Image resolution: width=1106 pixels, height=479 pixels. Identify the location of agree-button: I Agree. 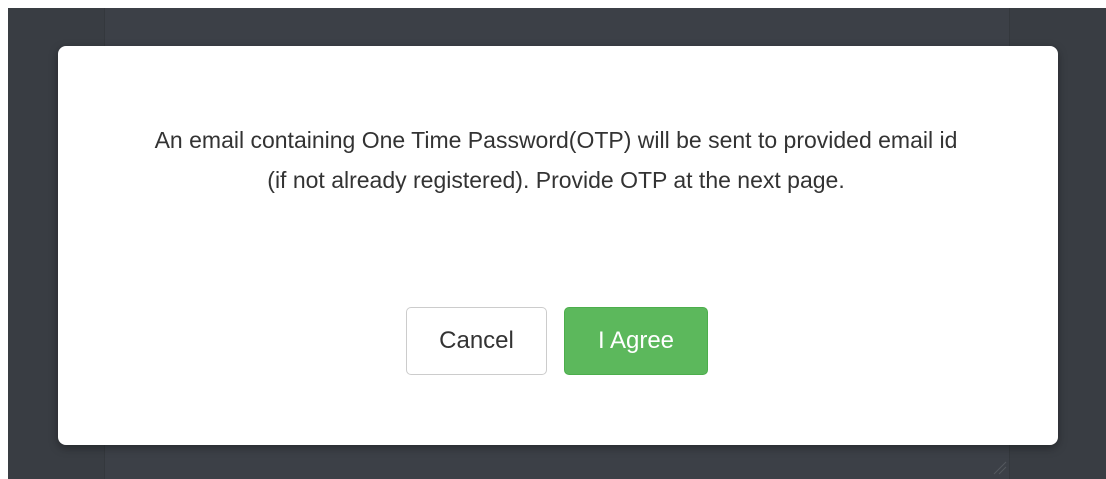
(636, 341).